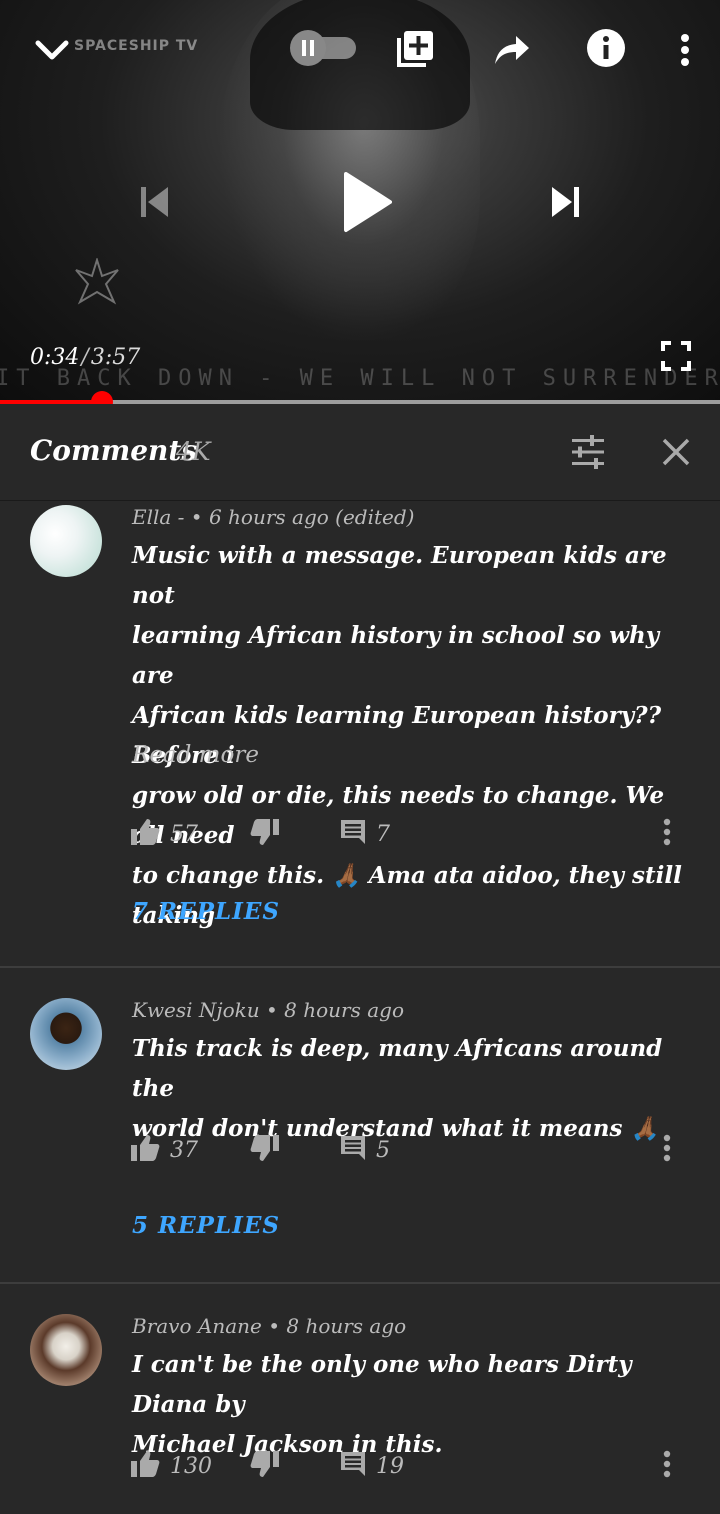 The height and width of the screenshot is (1514, 720). What do you see at coordinates (366, 202) in the screenshot?
I see `play-icon` at bounding box center [366, 202].